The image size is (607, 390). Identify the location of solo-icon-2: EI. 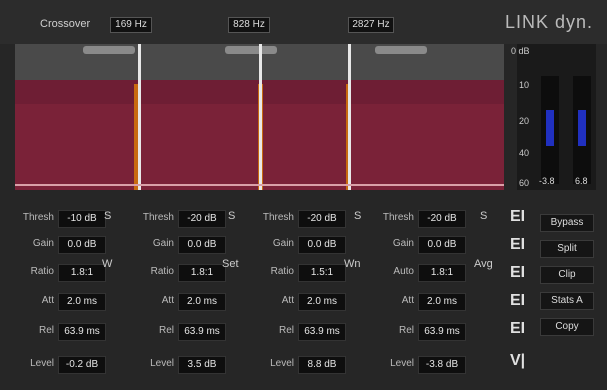
(518, 245).